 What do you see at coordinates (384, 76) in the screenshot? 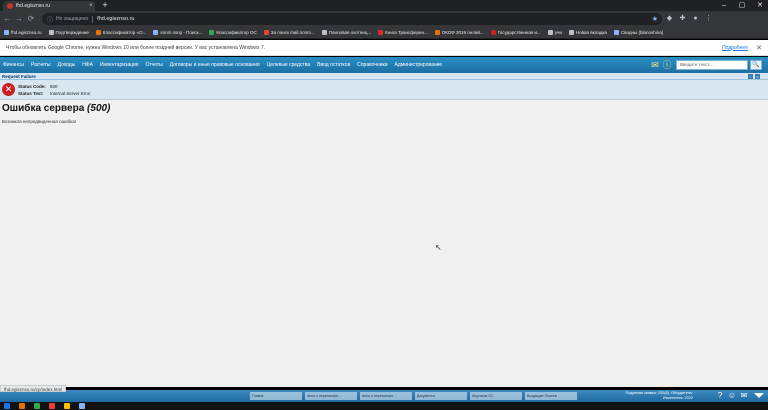
I see `error-panel-header: Request Failure ▫ ×` at bounding box center [384, 76].